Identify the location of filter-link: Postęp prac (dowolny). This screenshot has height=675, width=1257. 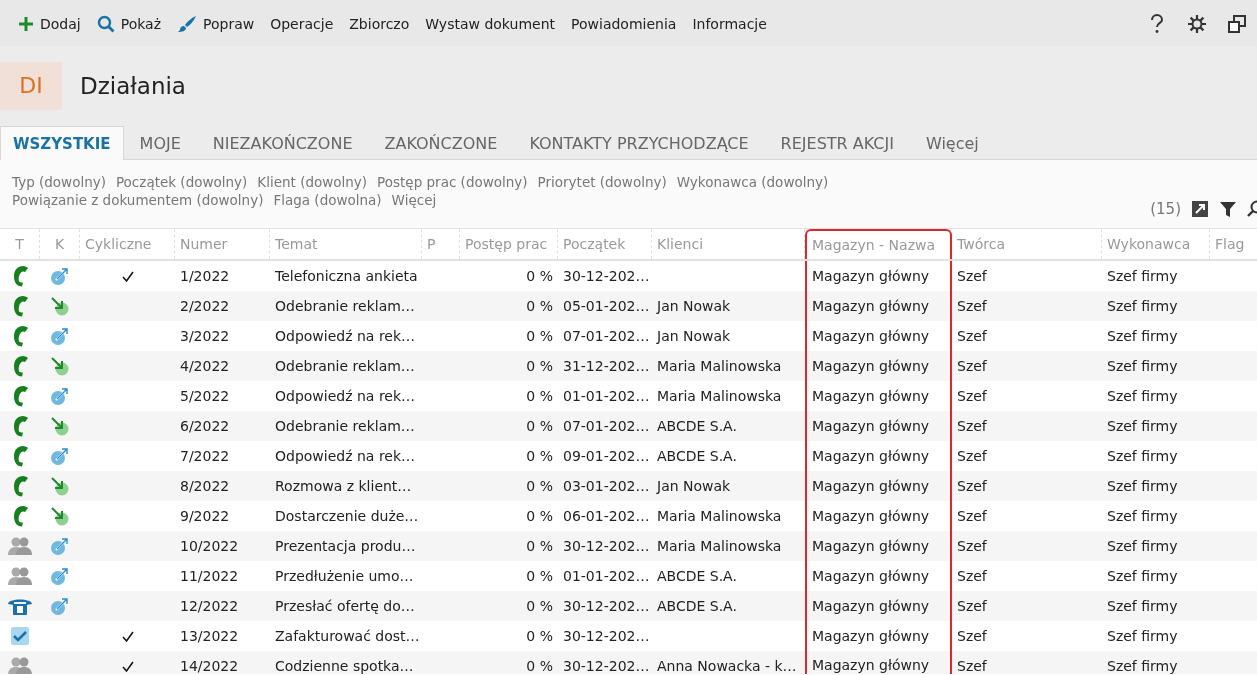
(452, 182).